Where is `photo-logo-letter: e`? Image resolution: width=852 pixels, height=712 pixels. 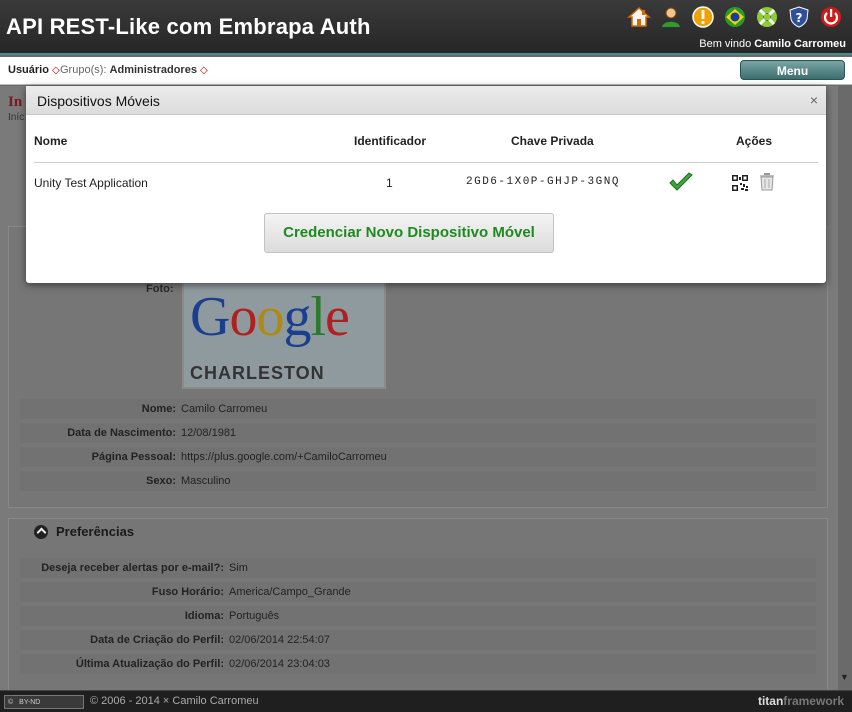
photo-logo-letter: e is located at coordinates (337, 317).